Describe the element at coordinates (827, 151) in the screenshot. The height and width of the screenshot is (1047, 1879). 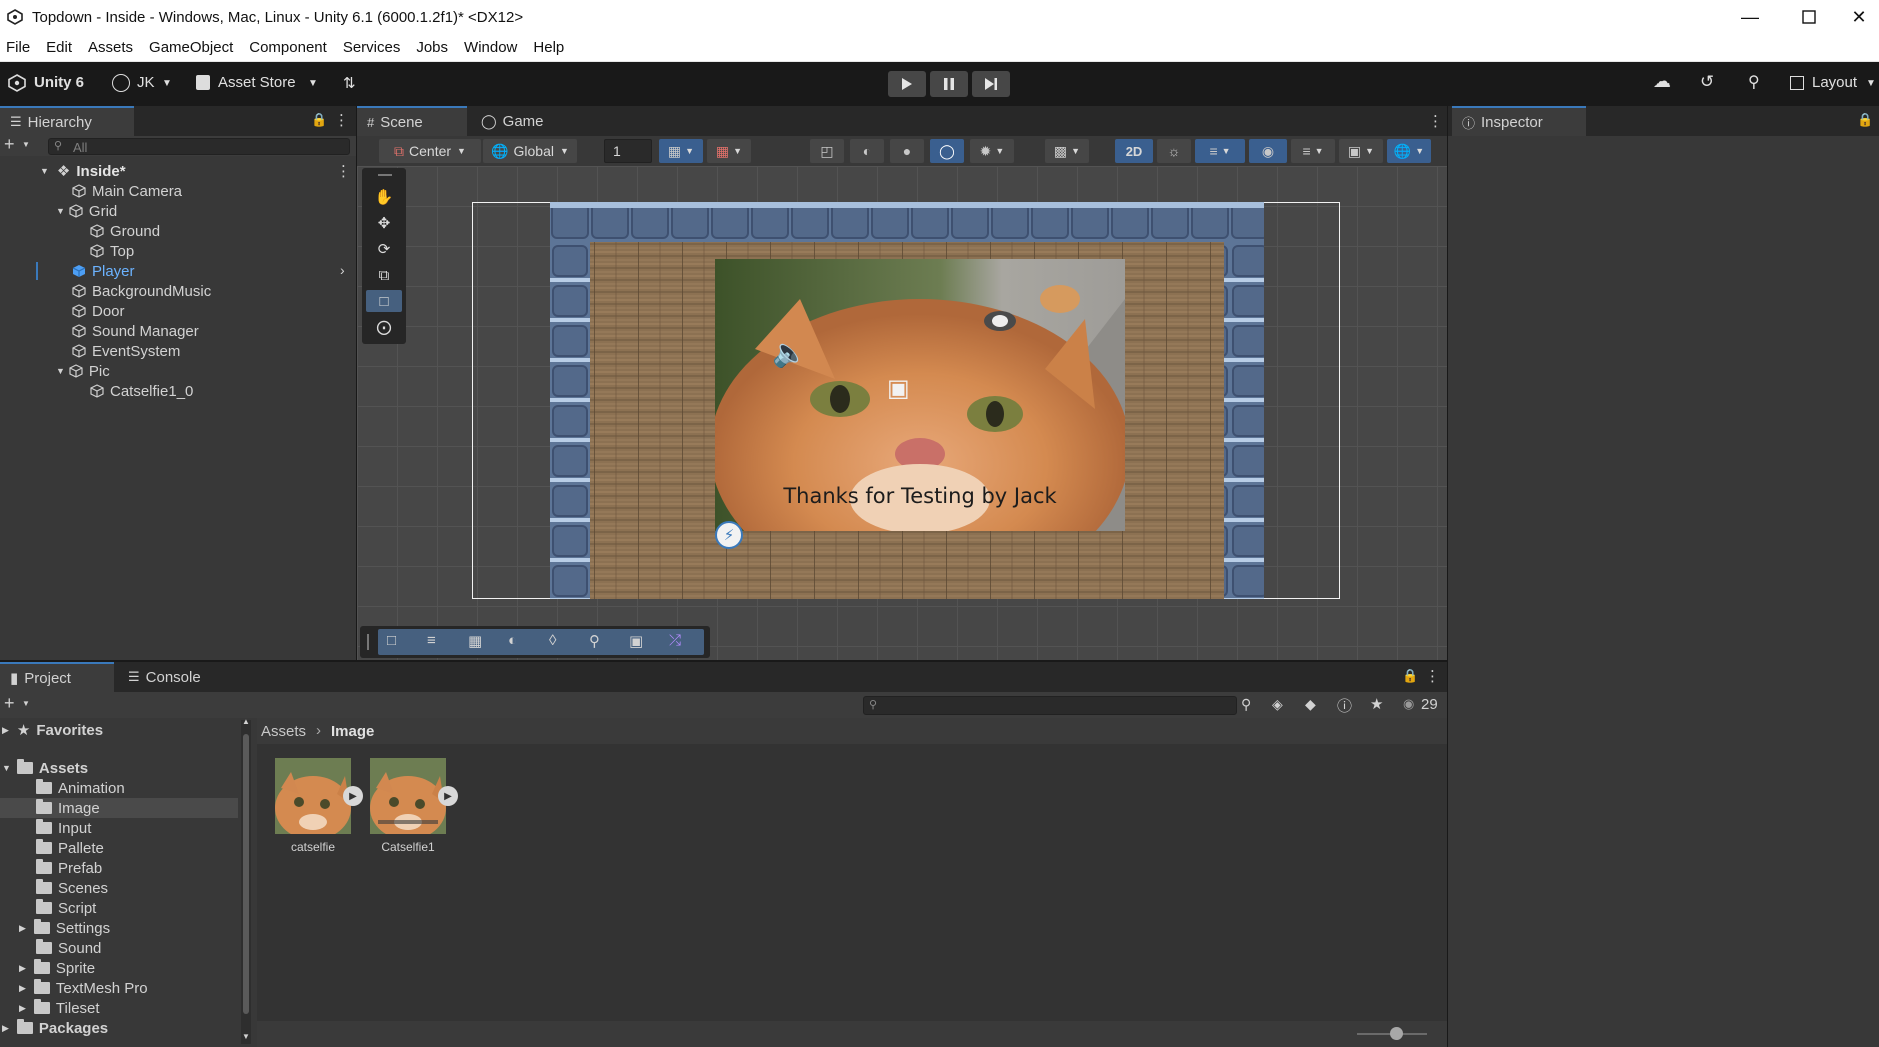
I see `draw-mode-wireframe-button: ◰` at that location.